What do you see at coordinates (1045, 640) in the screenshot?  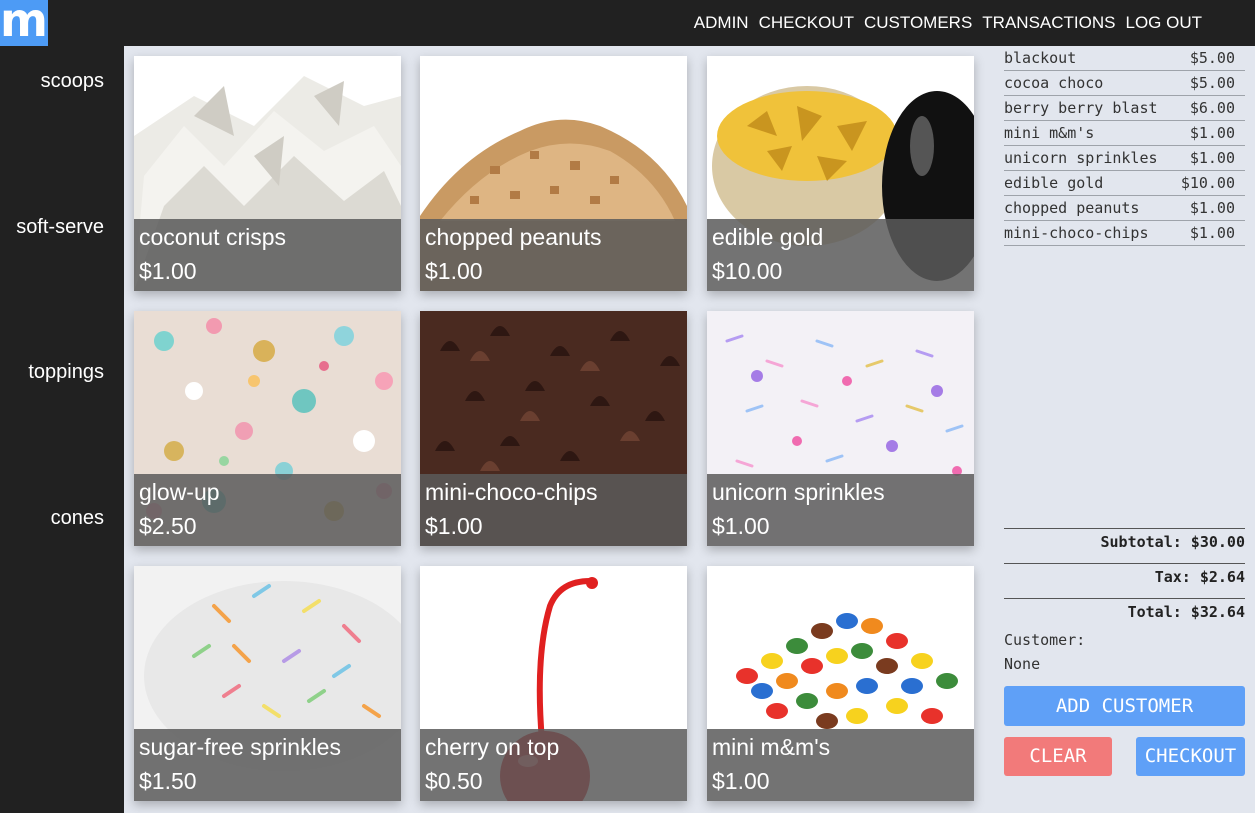 I see `customer-label: Customer:` at bounding box center [1045, 640].